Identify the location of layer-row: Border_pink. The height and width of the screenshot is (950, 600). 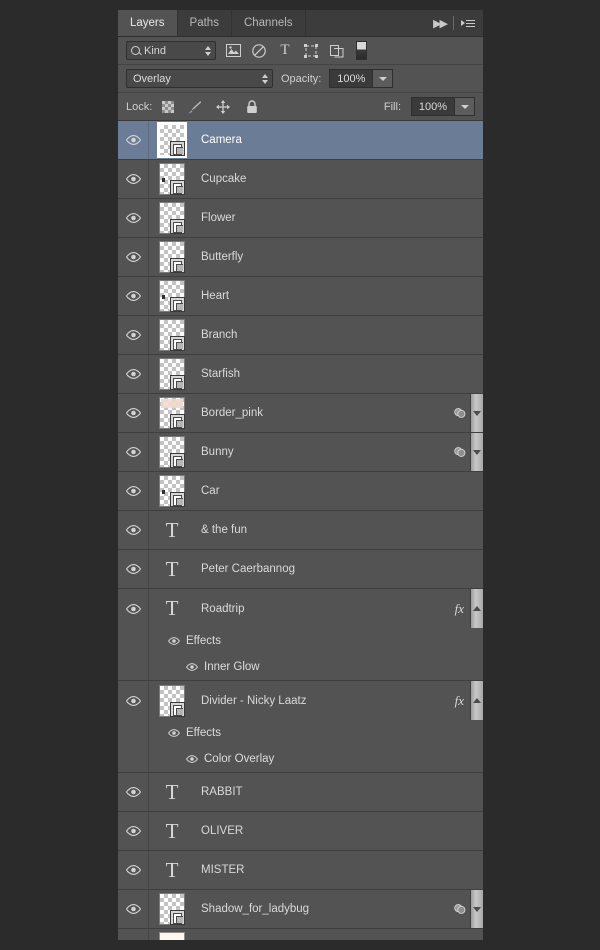
(300, 413).